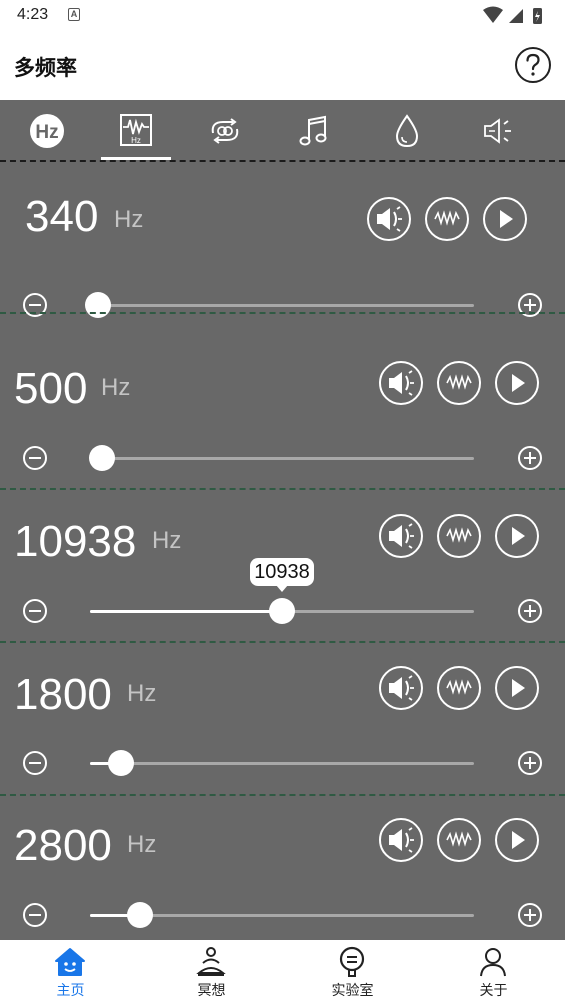 The width and height of the screenshot is (565, 1004). I want to click on nav-label: 关于, so click(493, 990).